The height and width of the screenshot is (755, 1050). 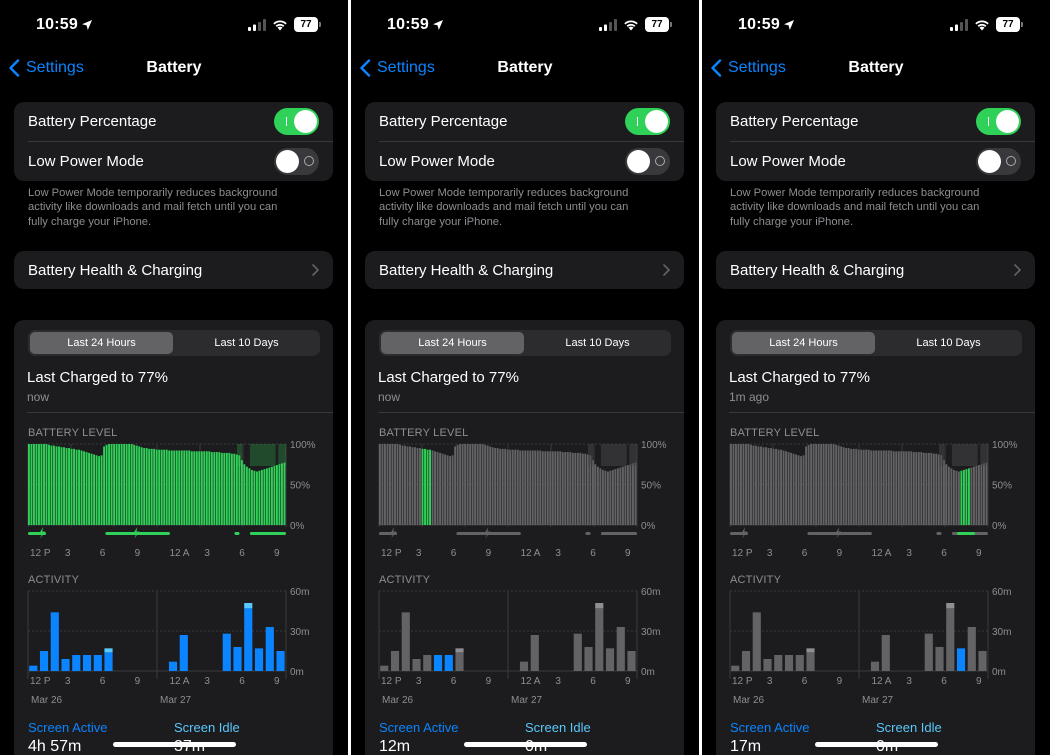 What do you see at coordinates (658, 24) in the screenshot?
I see `battery-icon: 77` at bounding box center [658, 24].